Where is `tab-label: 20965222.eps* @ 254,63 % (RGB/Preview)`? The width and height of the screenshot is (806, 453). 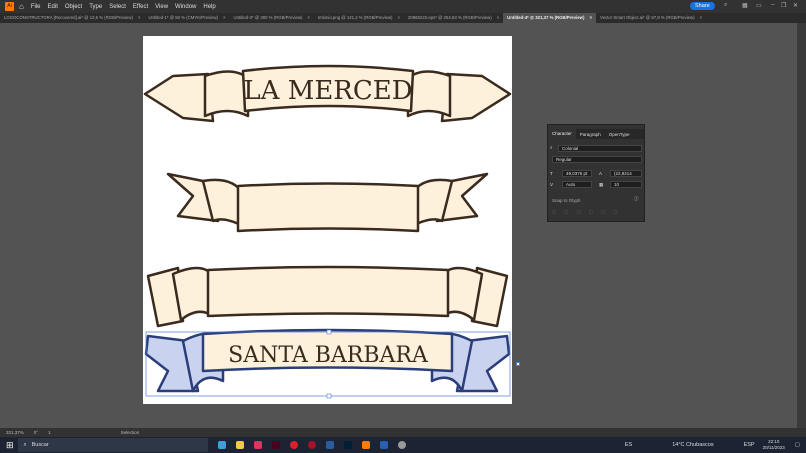
tab-label: 20965222.eps* @ 254,63 % (RGB/Preview) is located at coordinates (449, 17).